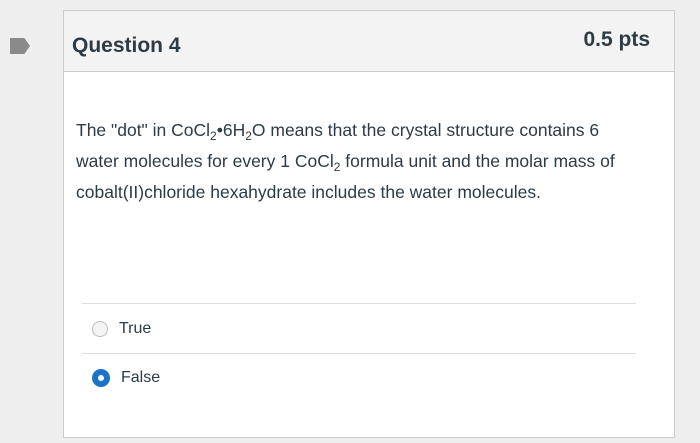 The image size is (700, 443). Describe the element at coordinates (359, 303) in the screenshot. I see `answer-divider-top` at that location.